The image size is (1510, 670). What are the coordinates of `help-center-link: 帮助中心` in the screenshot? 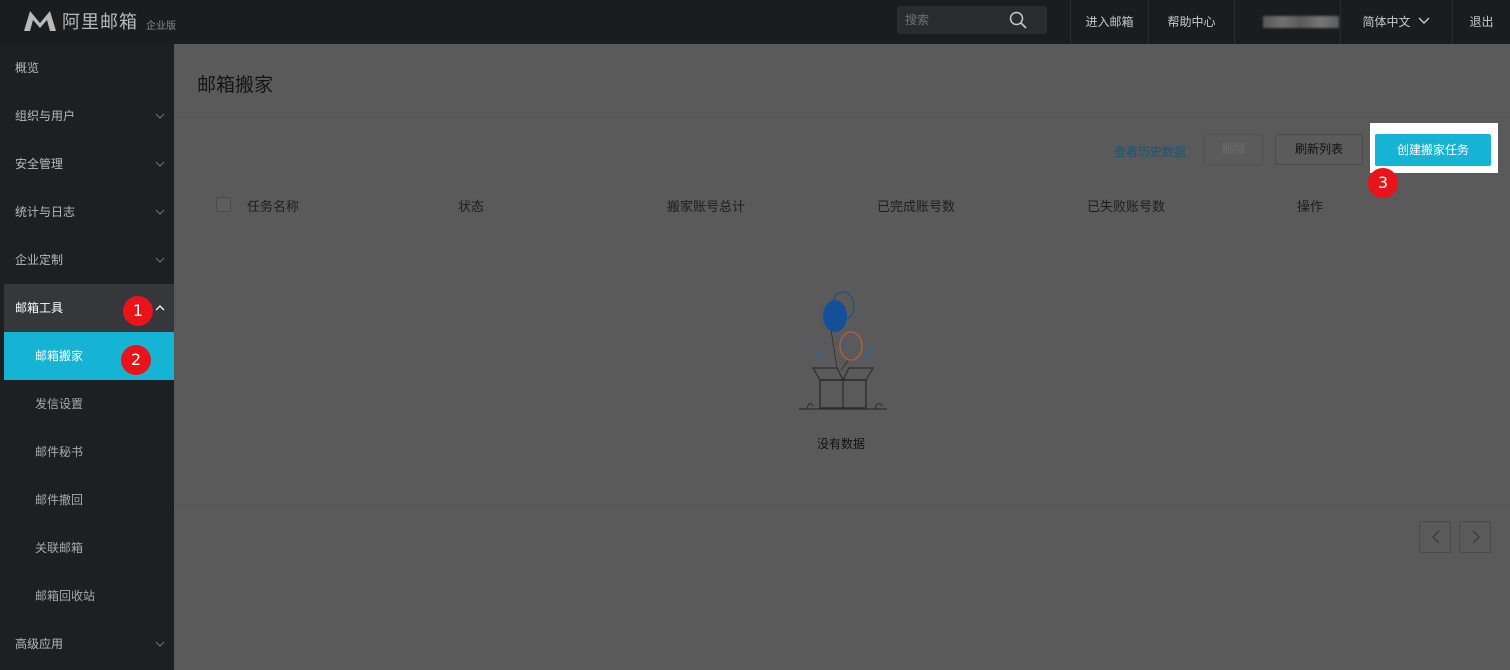 It's located at (1191, 22).